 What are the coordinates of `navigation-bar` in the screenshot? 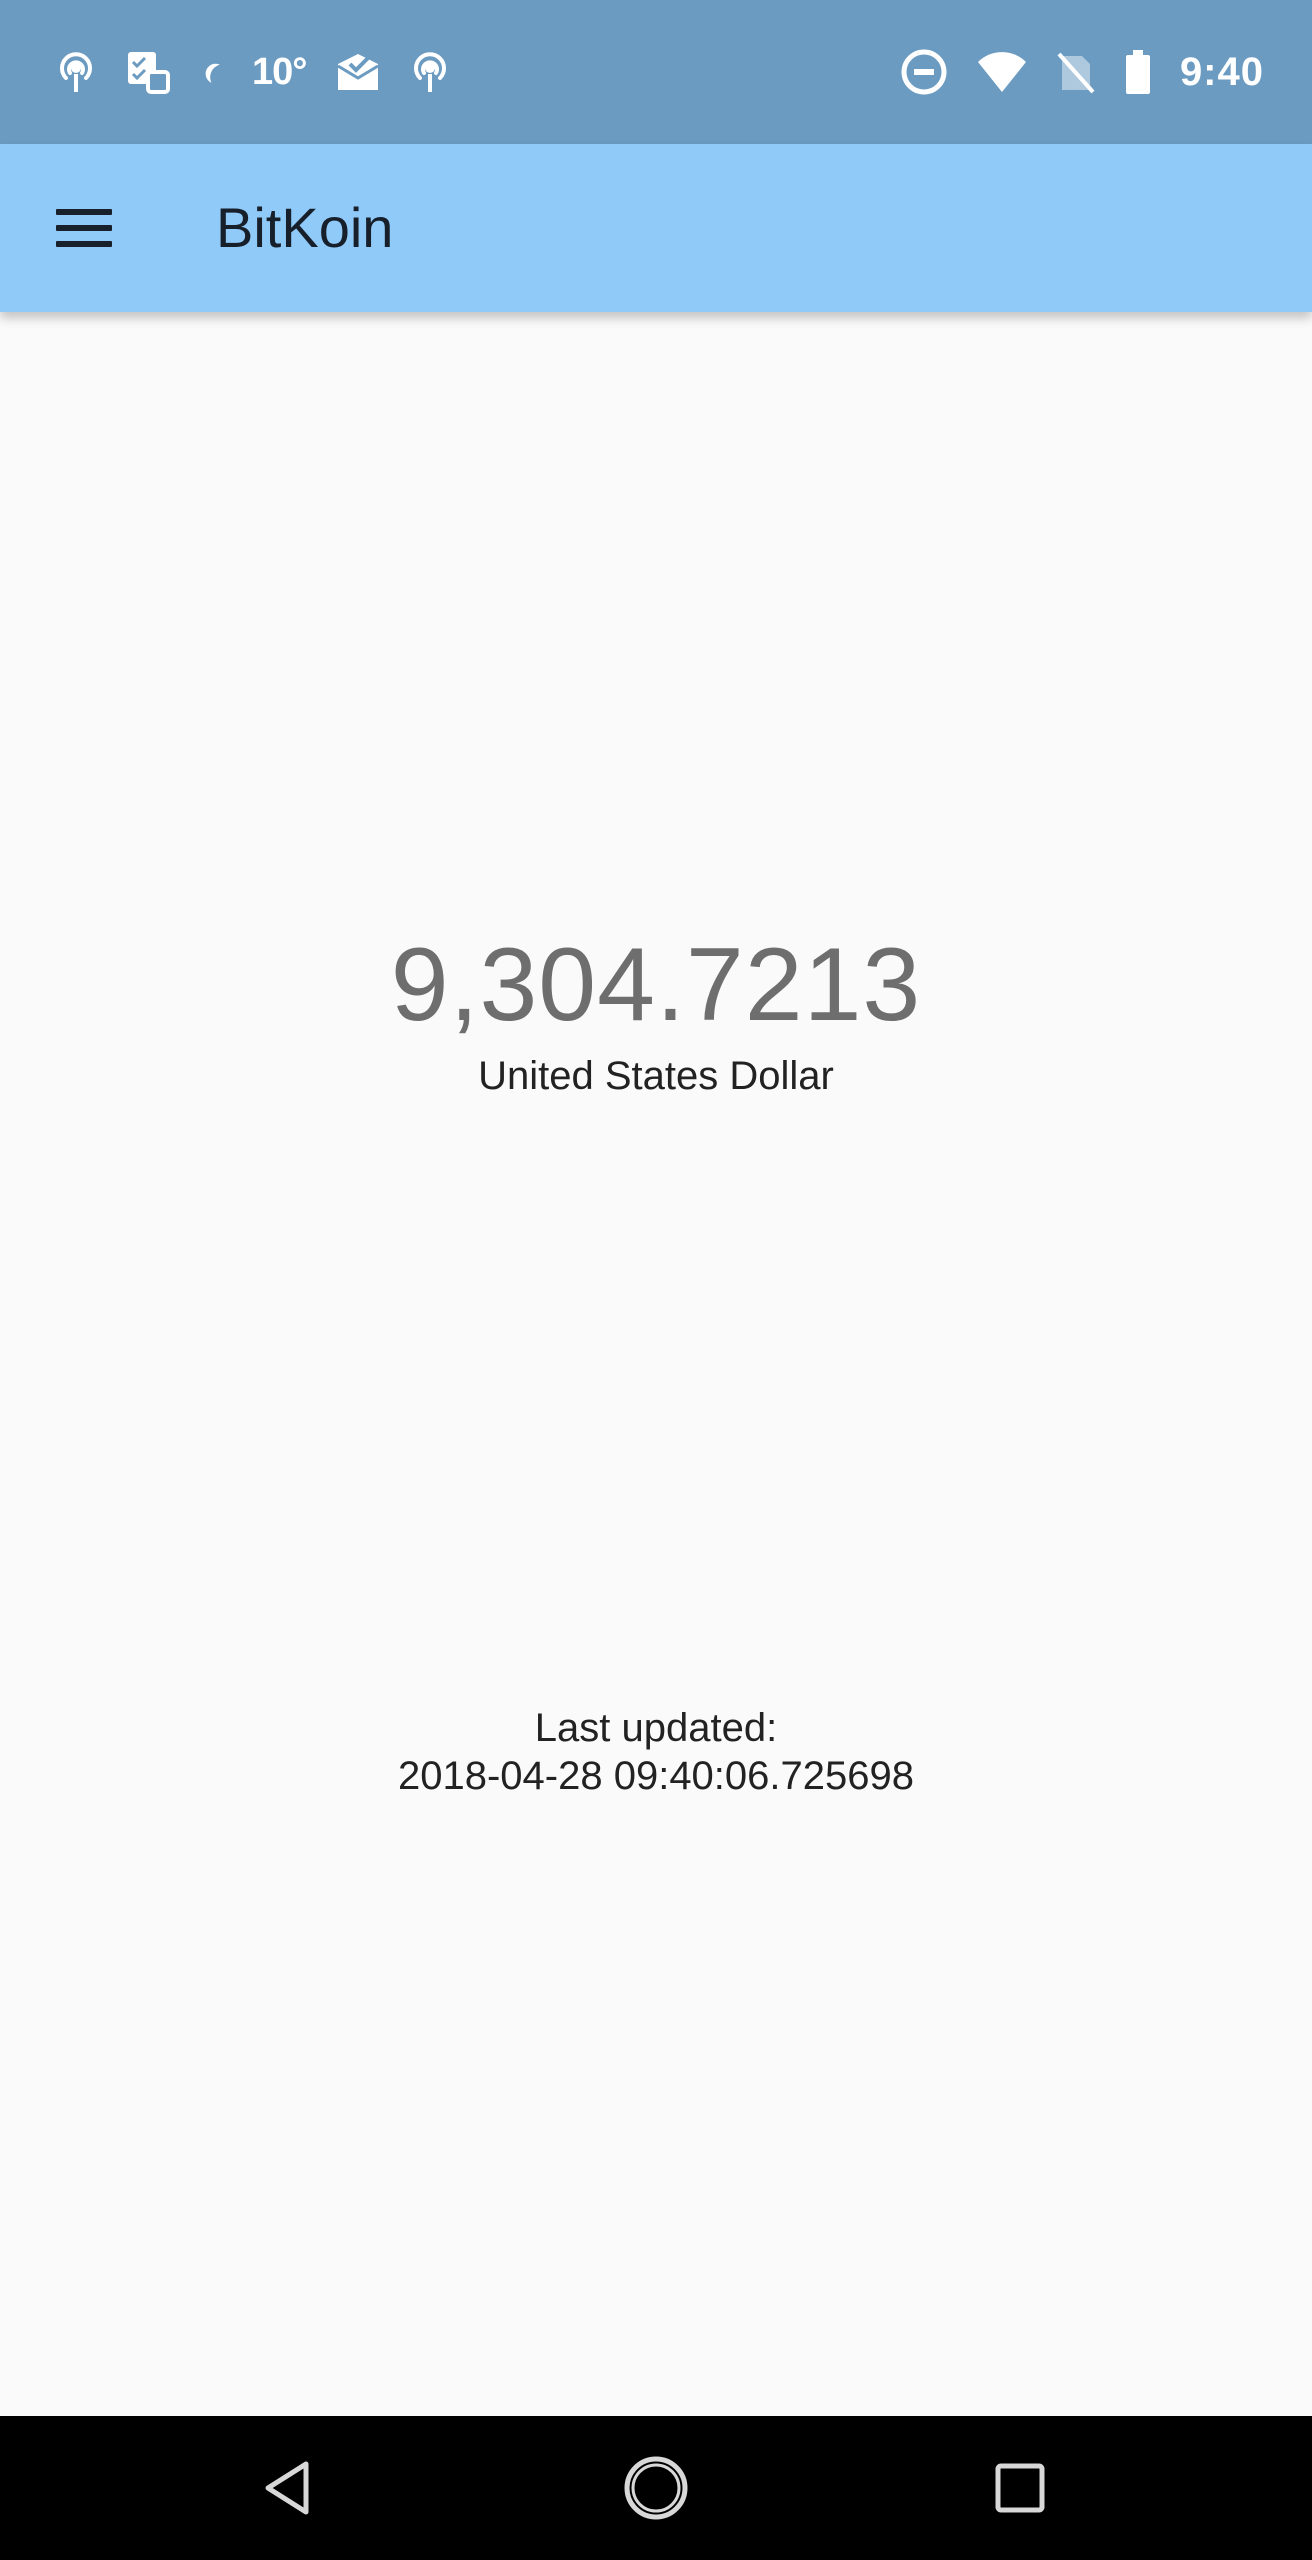 It's located at (656, 2488).